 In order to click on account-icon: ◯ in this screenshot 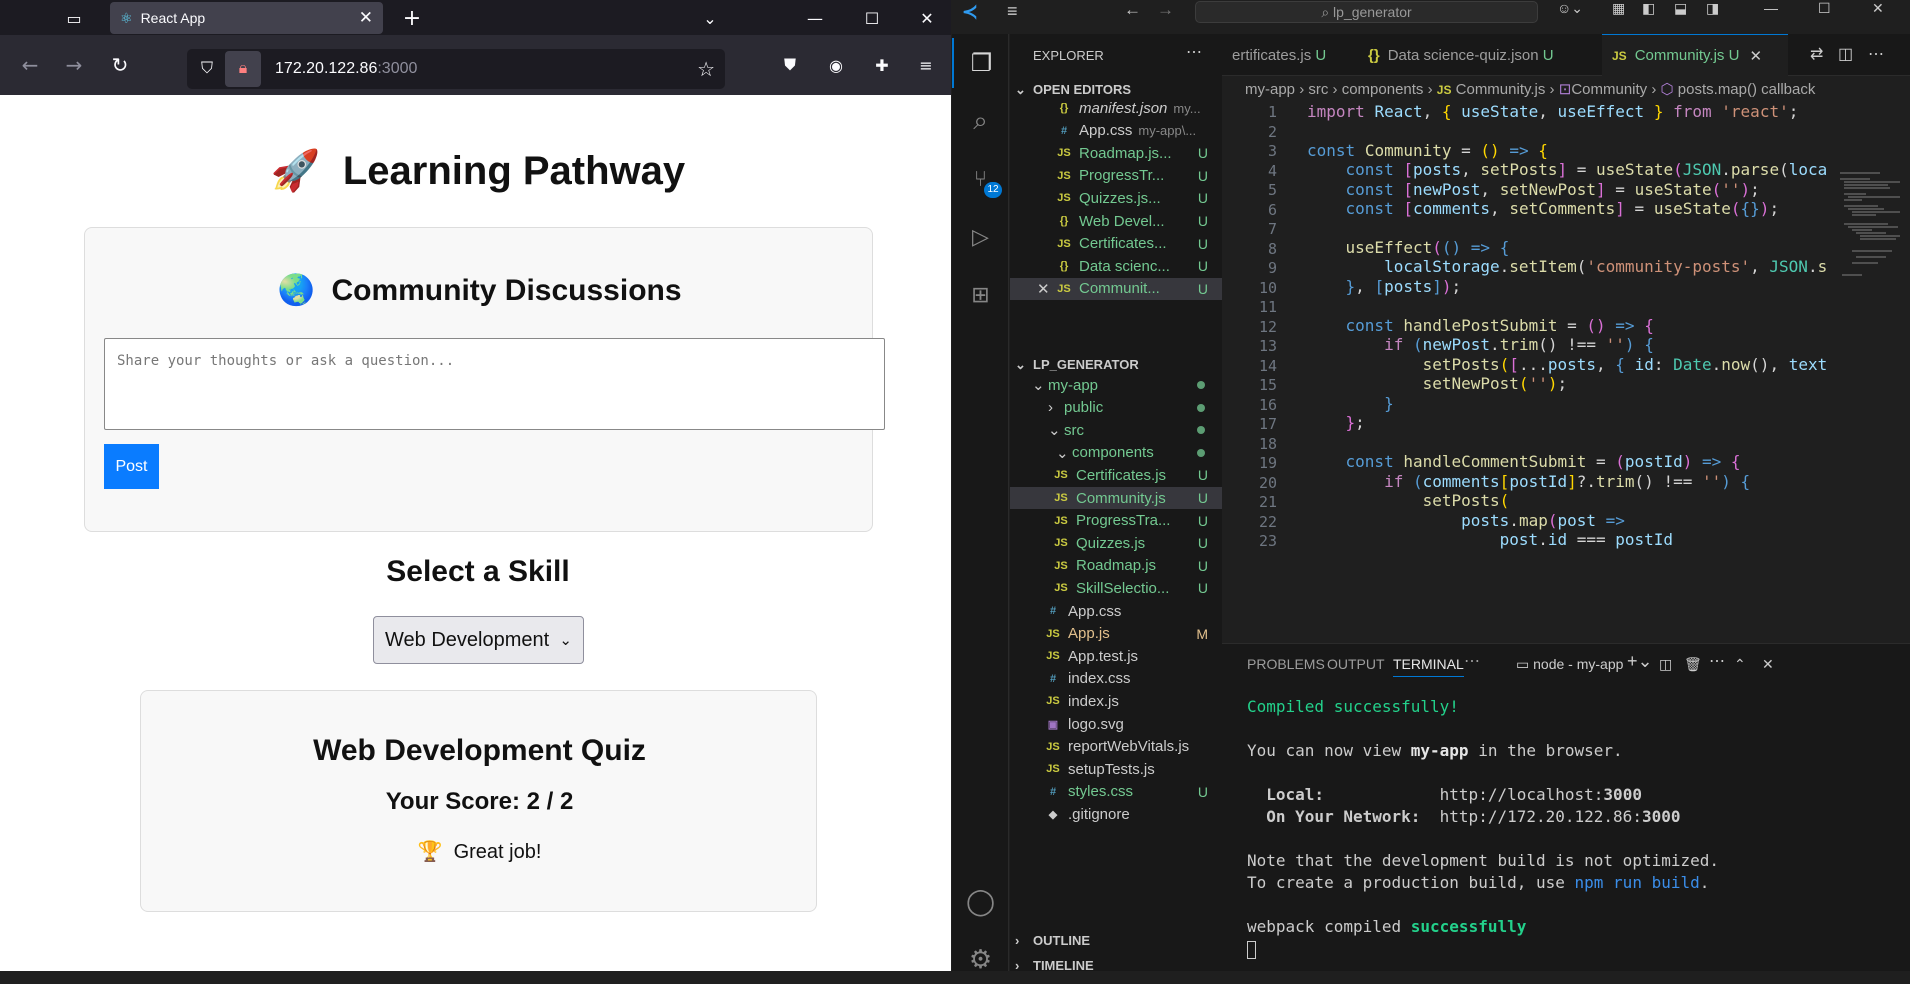, I will do `click(980, 901)`.